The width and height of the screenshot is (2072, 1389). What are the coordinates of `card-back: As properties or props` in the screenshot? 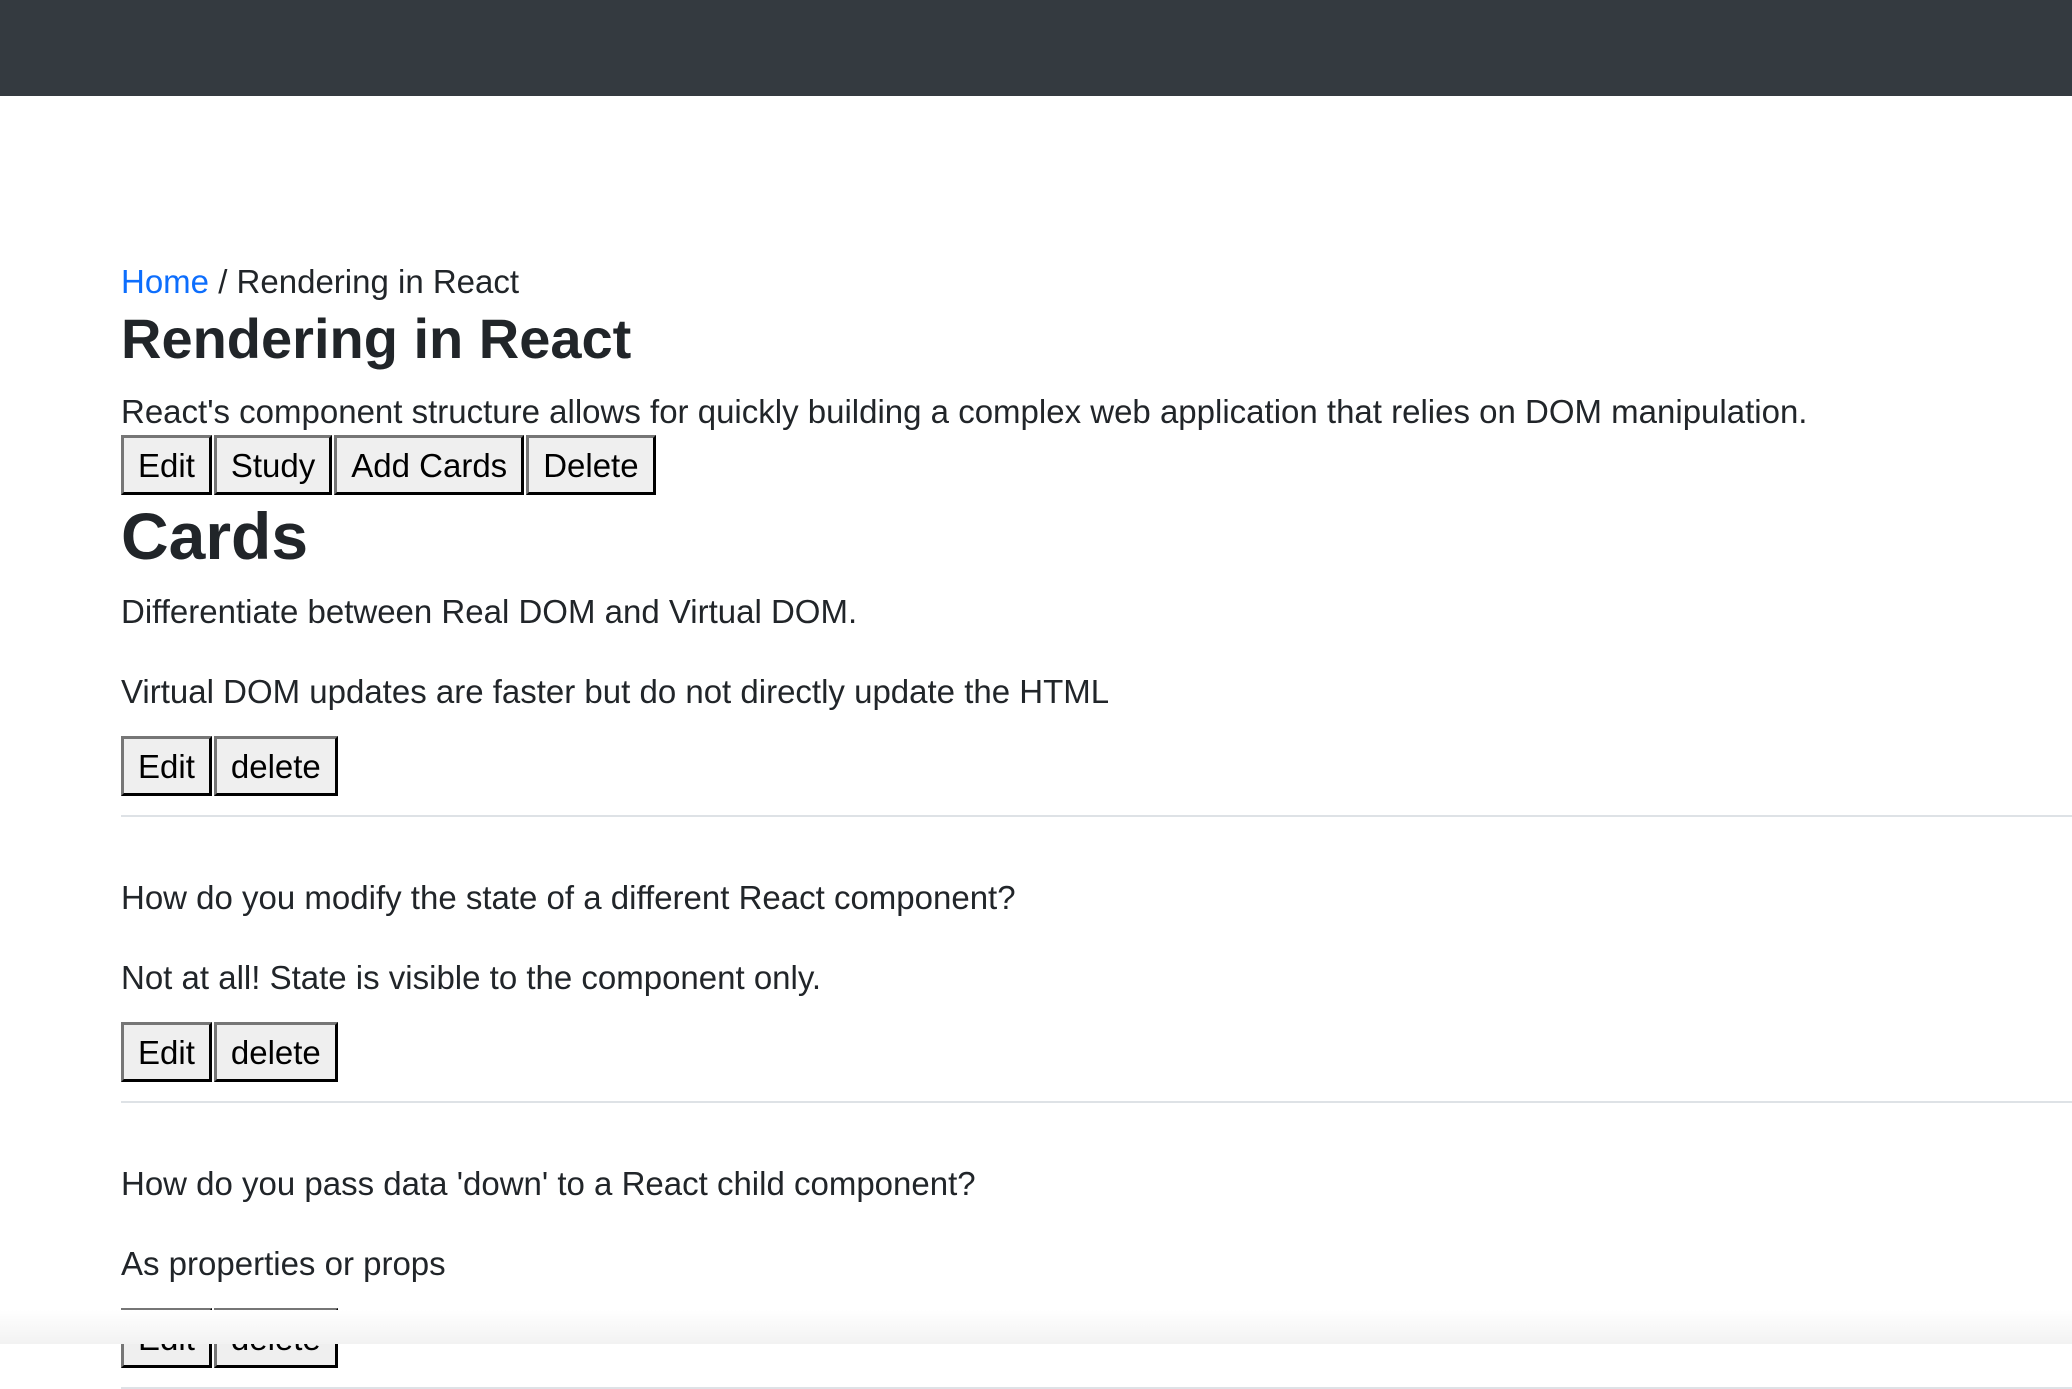 It's located at (283, 1264).